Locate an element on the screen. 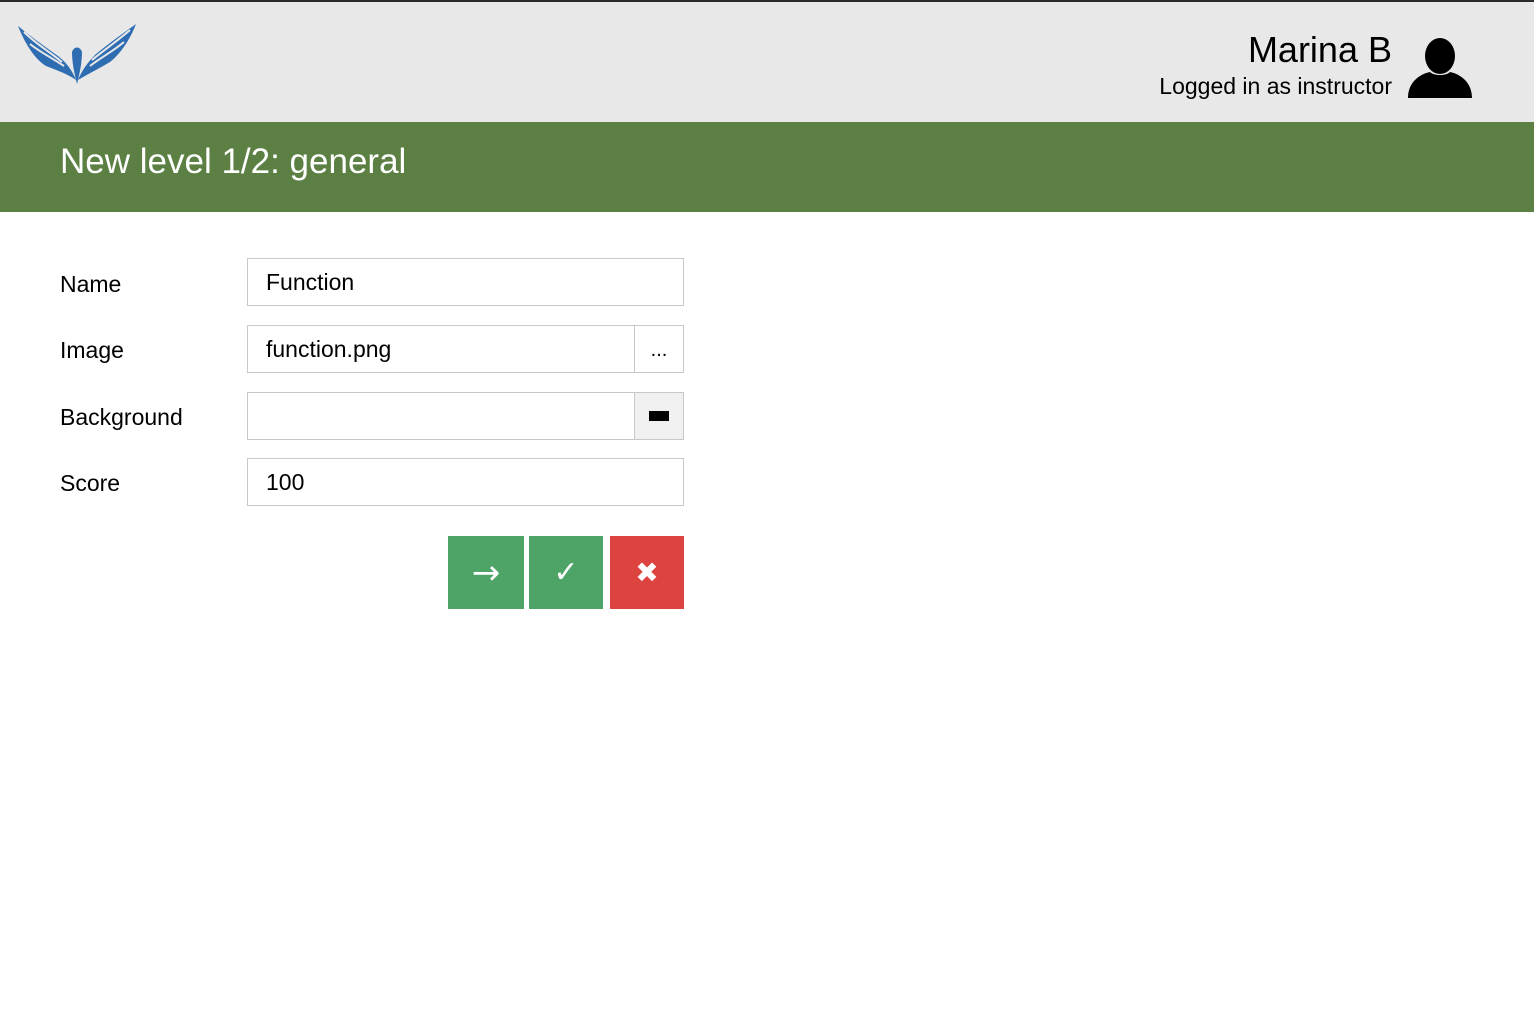 Image resolution: width=1534 pixels, height=1032 pixels. name-input is located at coordinates (465, 282).